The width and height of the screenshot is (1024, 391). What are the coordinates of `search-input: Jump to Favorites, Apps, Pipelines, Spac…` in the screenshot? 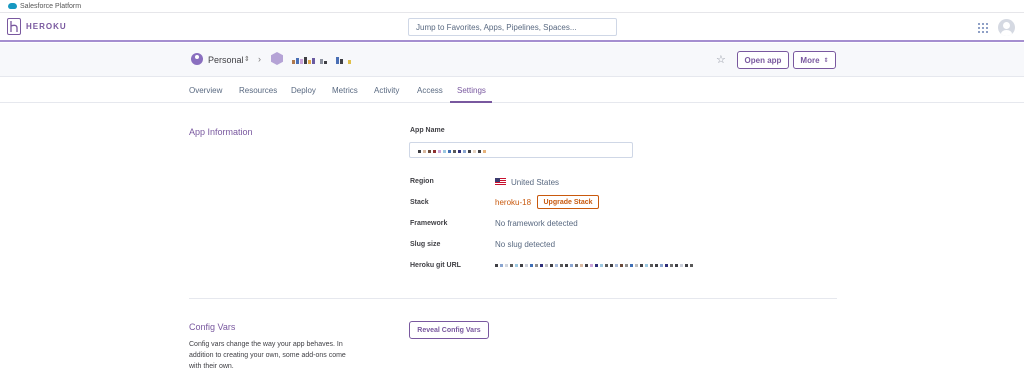 It's located at (512, 27).